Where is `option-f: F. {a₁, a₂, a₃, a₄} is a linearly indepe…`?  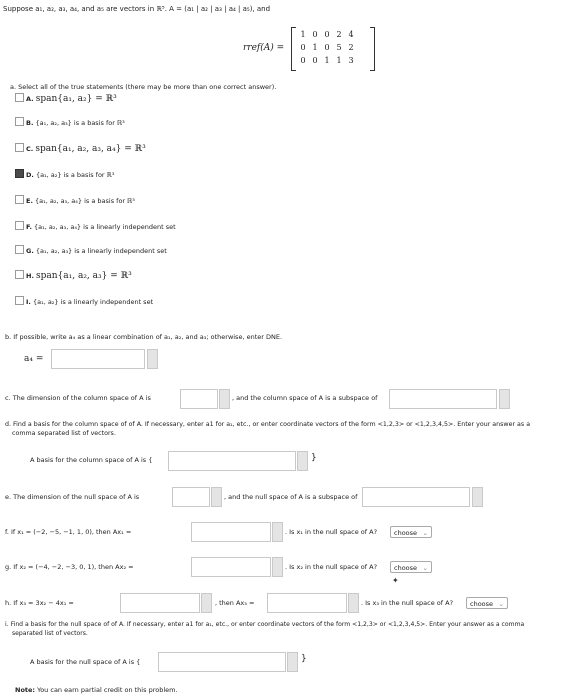
option-f: F. {a₁, a₂, a₃, a₄} is a linearly indepe… is located at coordinates (95, 226).